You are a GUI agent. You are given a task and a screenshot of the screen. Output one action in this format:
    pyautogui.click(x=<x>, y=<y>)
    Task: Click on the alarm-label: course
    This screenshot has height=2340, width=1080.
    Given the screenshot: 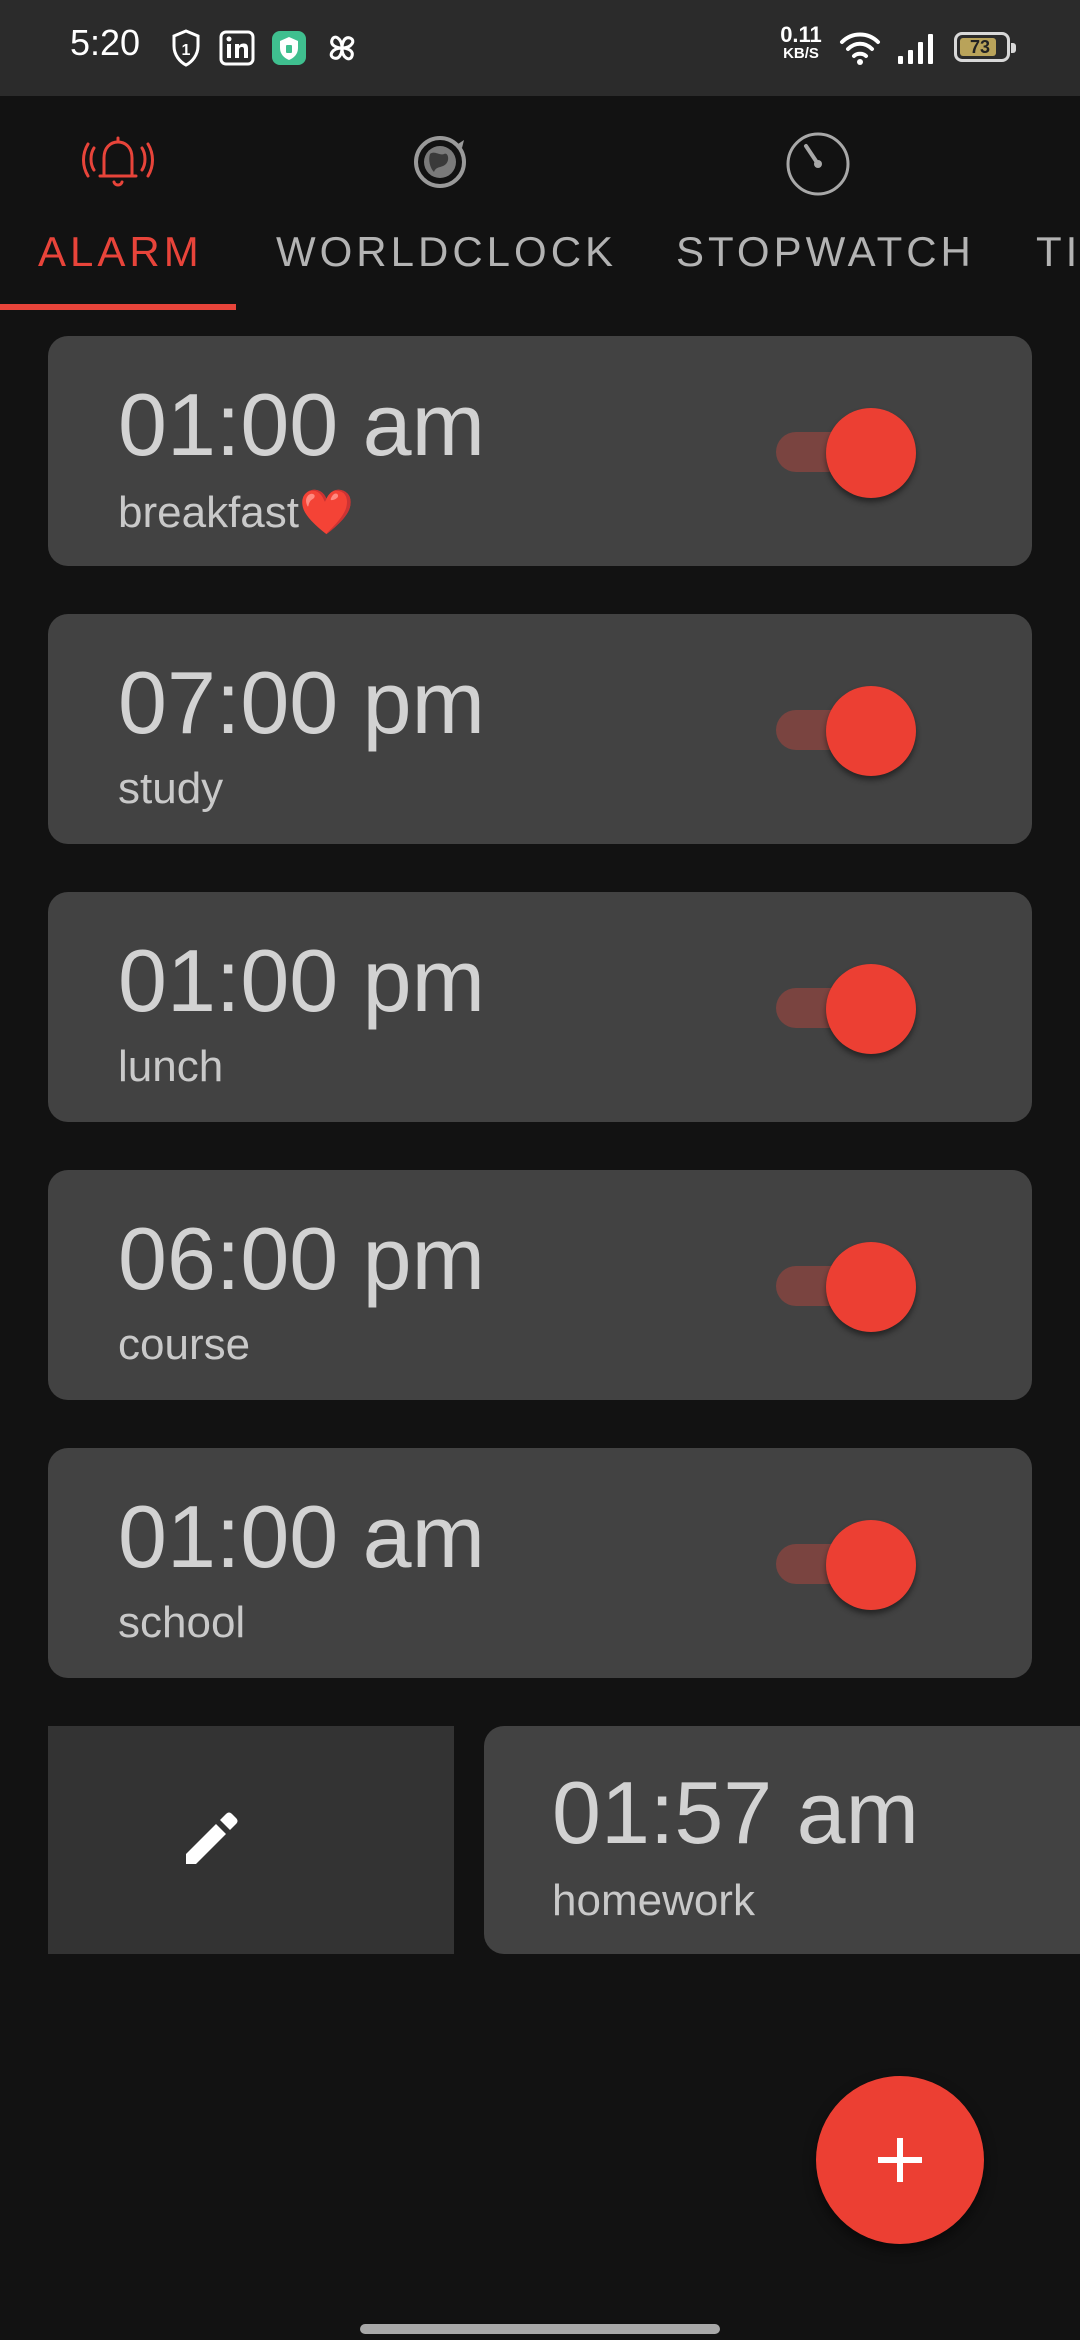 What is the action you would take?
    pyautogui.click(x=184, y=1344)
    